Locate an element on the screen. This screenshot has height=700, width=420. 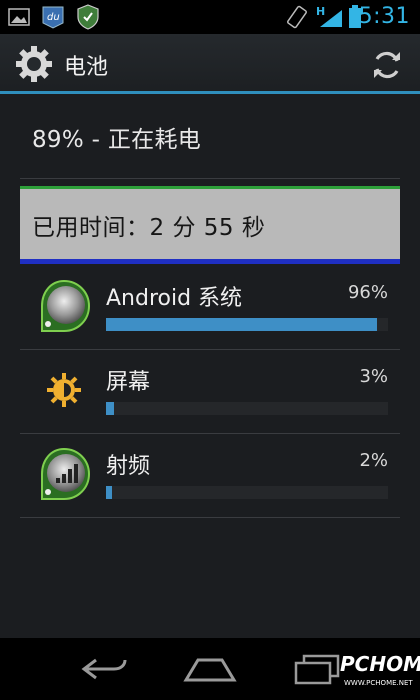
android-system-icon is located at coordinates (66, 305).